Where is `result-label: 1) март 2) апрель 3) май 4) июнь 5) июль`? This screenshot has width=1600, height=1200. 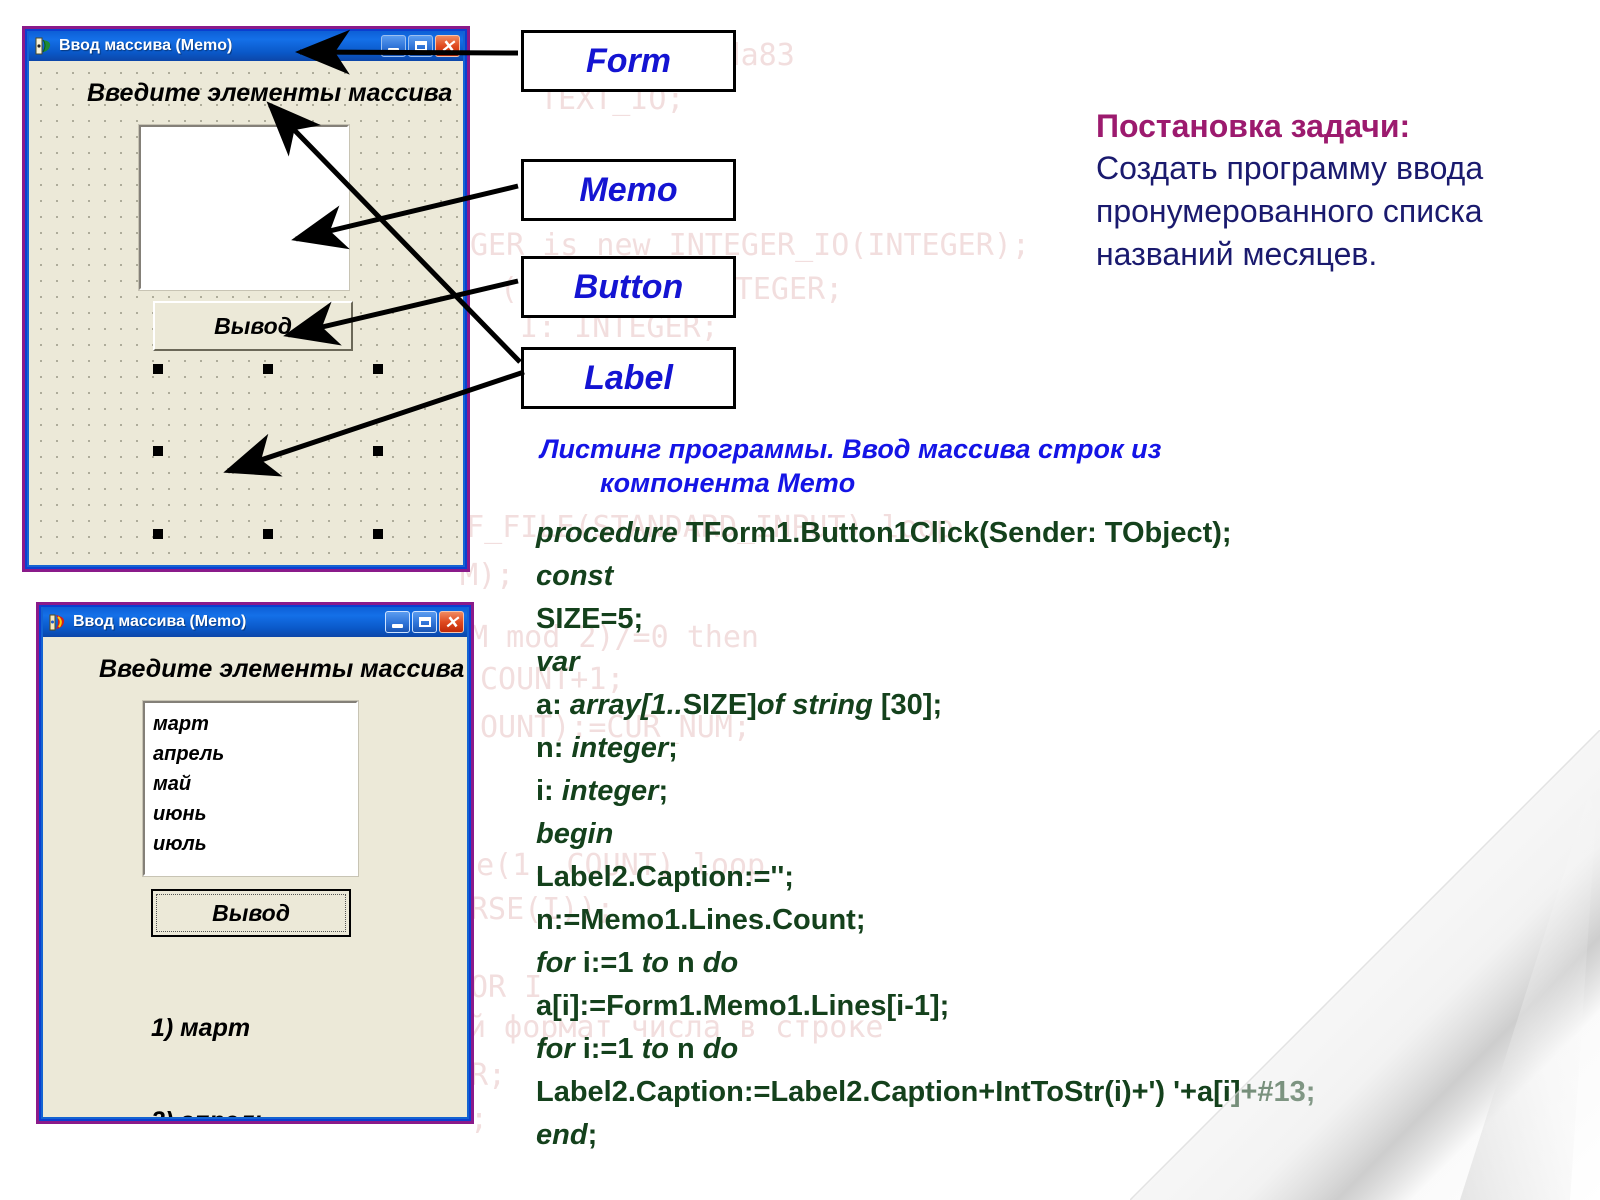
result-label: 1) март 2) апрель 3) май 4) июнь 5) июль is located at coordinates (210, 1034).